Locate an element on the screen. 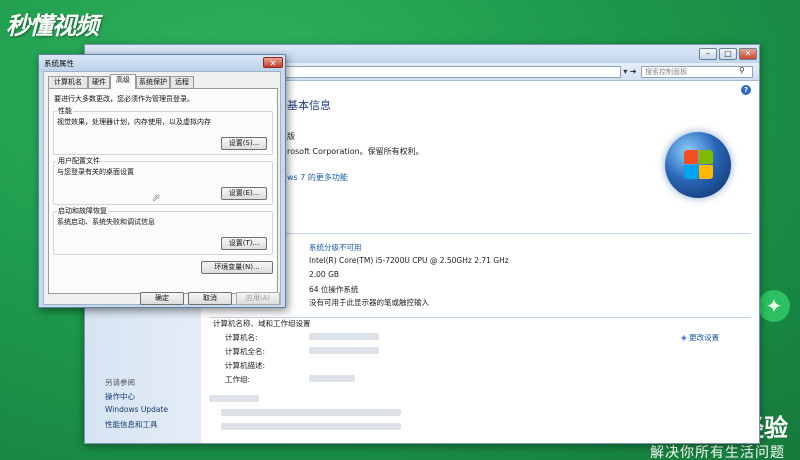 The width and height of the screenshot is (800, 460). dialog-title: 系统属性 is located at coordinates (59, 63).